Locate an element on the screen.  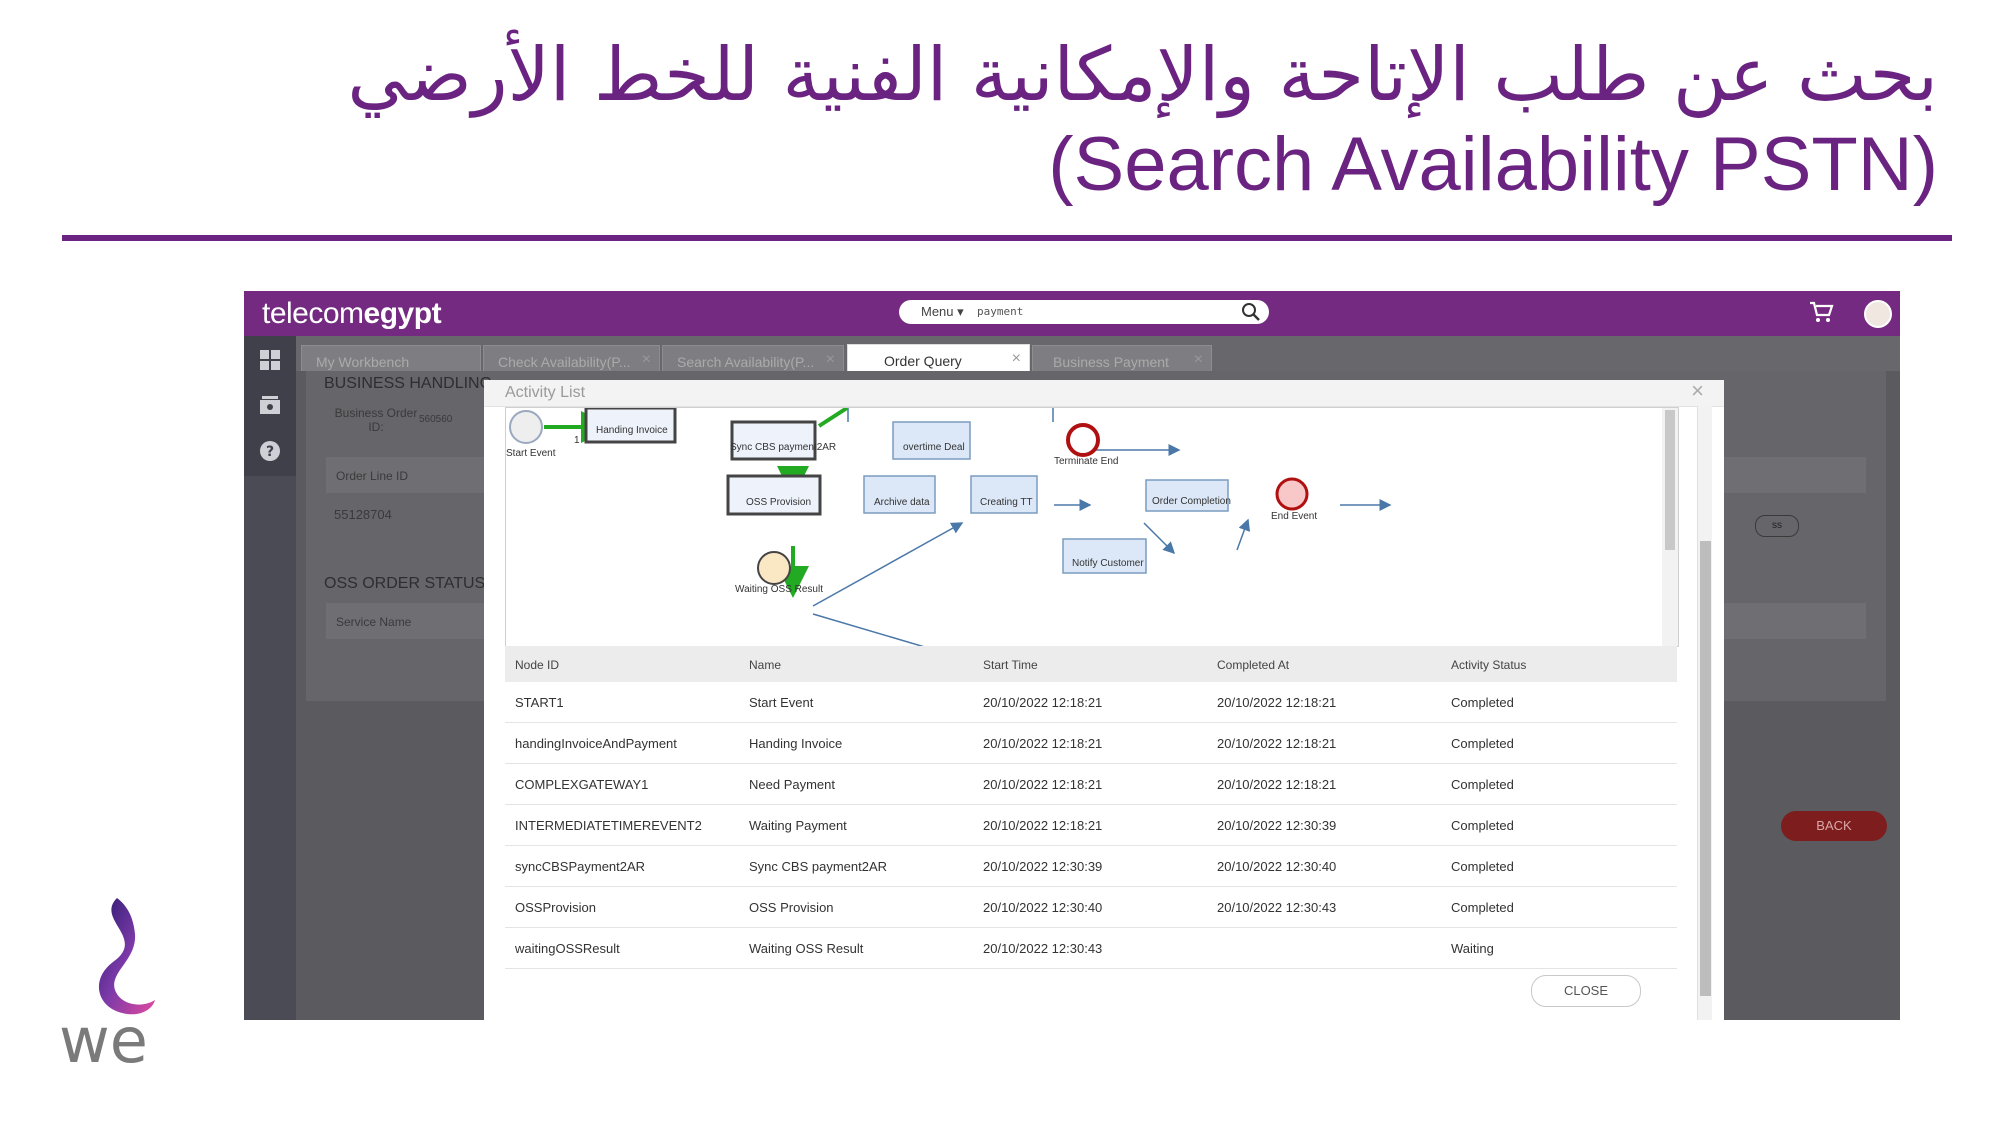
column-header: Node ID is located at coordinates (537, 665).